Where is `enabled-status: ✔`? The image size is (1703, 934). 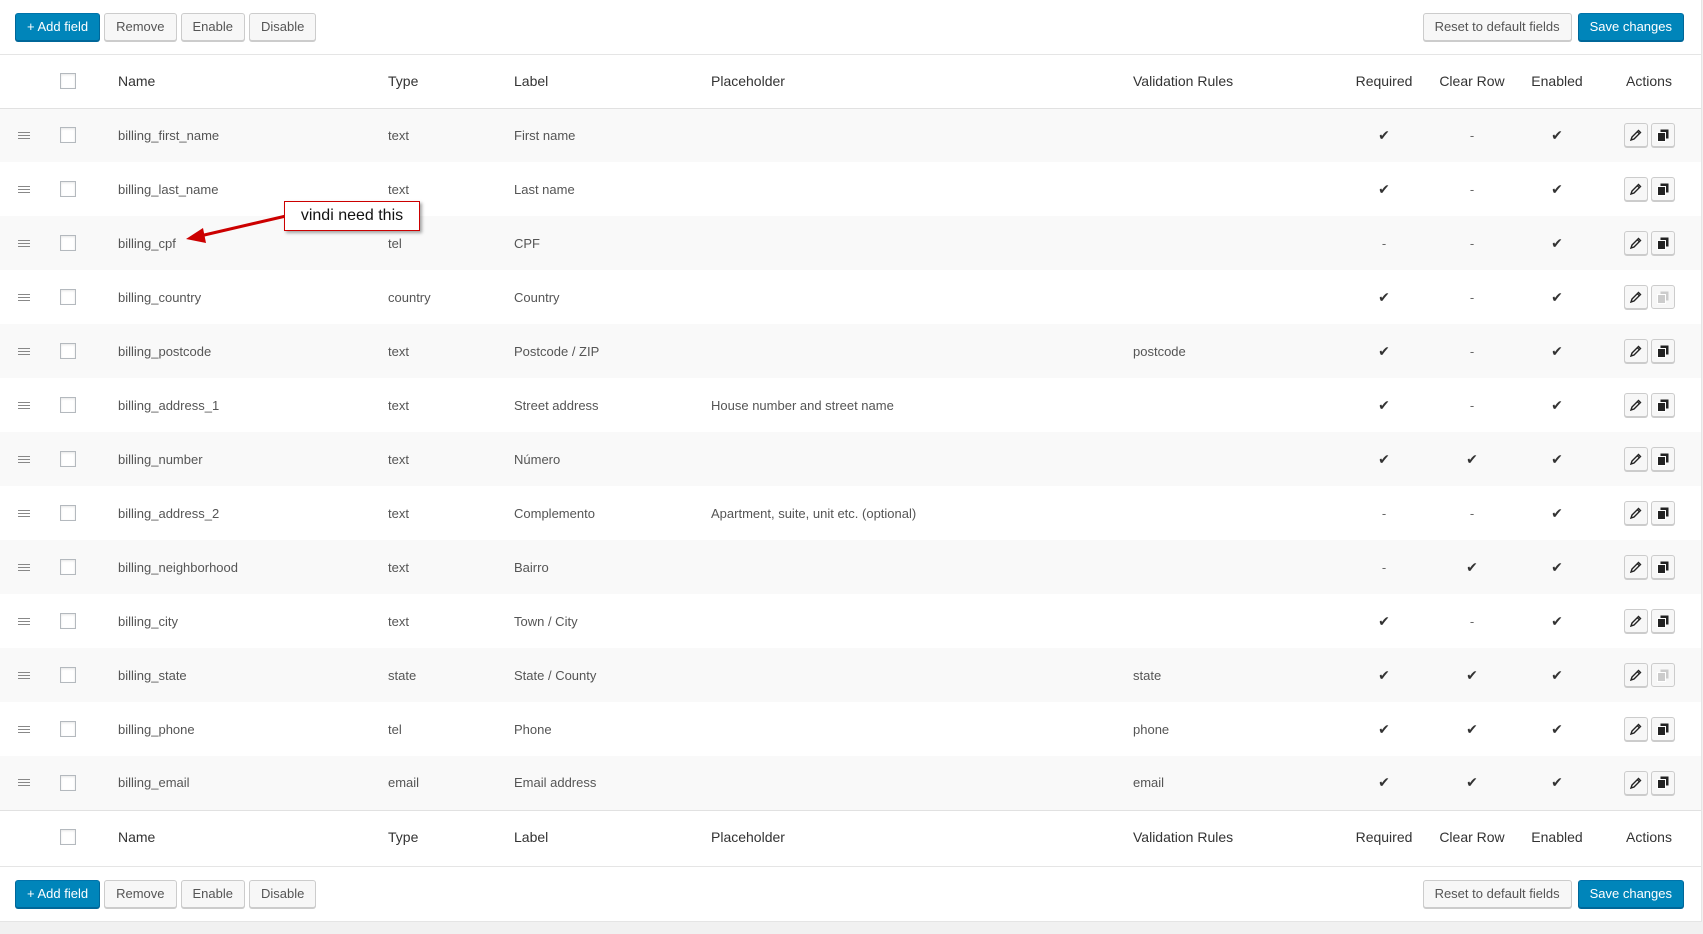
enabled-status: ✔ is located at coordinates (1557, 134).